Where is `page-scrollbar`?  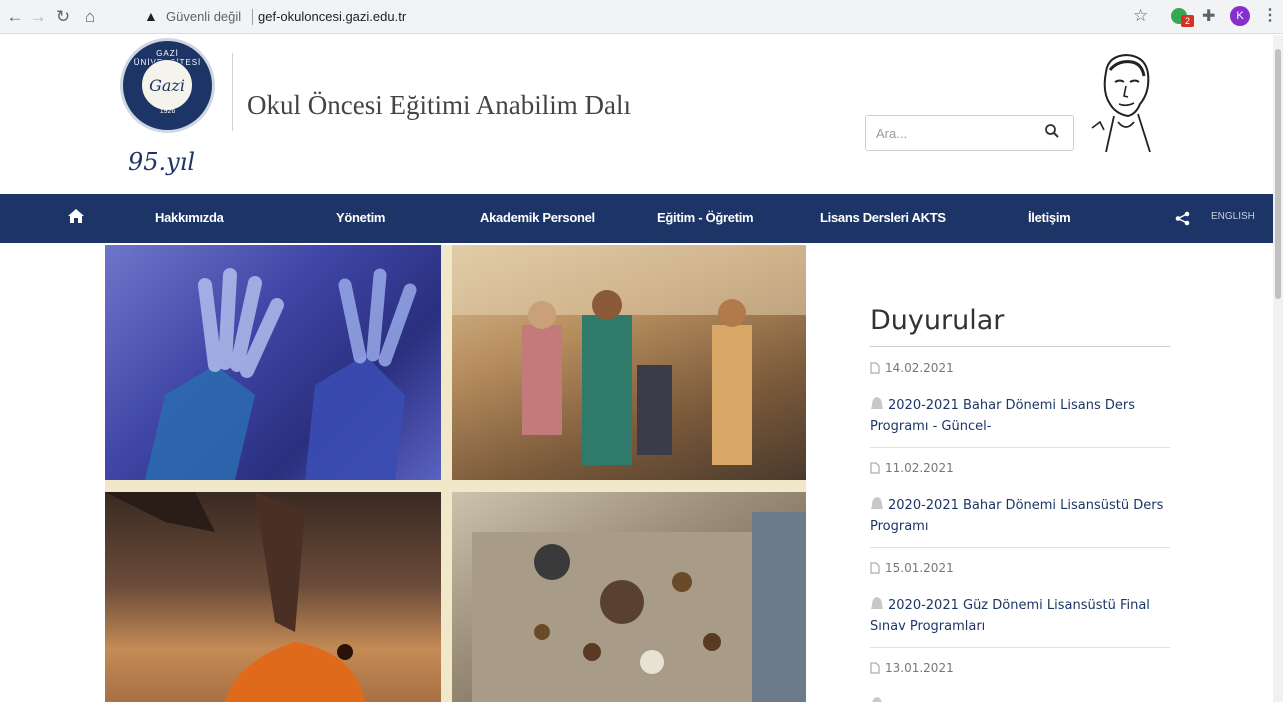
page-scrollbar is located at coordinates (1278, 368).